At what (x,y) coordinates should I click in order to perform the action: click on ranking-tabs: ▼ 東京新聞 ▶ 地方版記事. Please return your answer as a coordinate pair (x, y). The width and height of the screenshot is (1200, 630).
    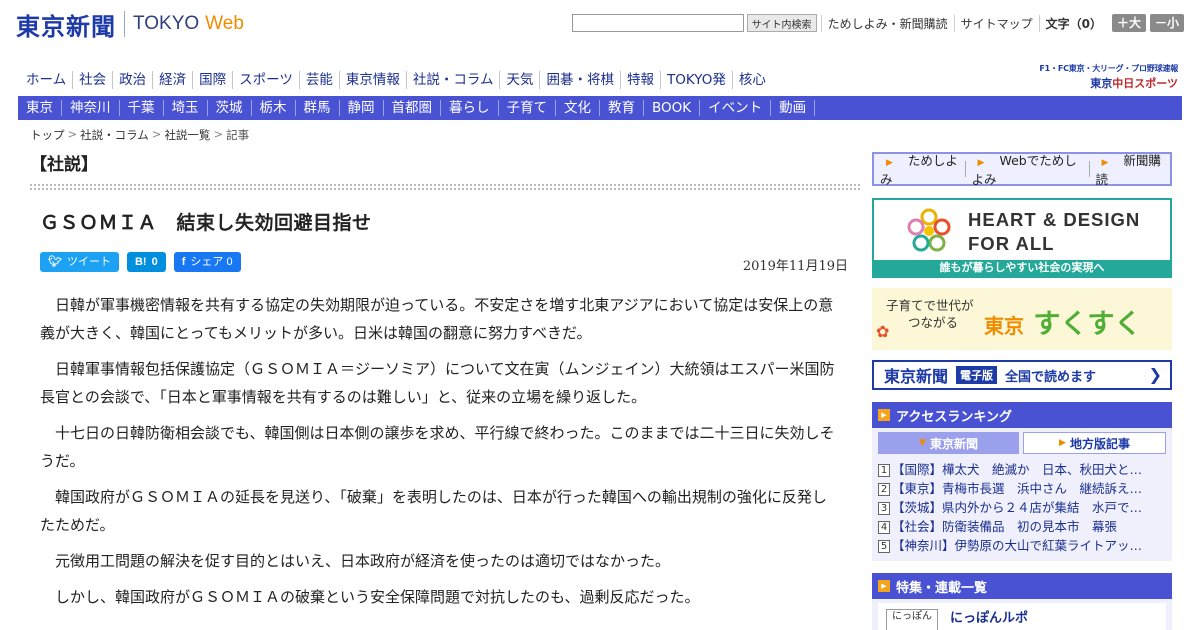
    Looking at the image, I should click on (1022, 443).